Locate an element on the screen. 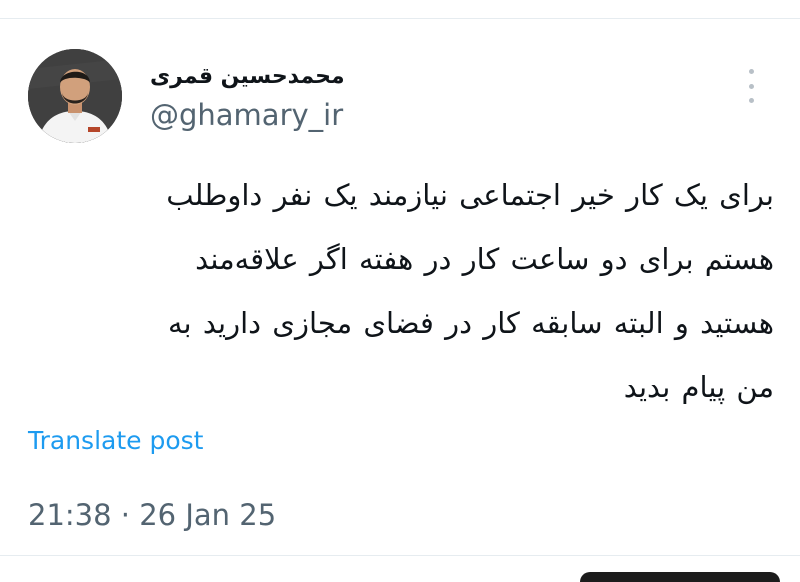 The height and width of the screenshot is (582, 800). more-options-button is located at coordinates (751, 86).